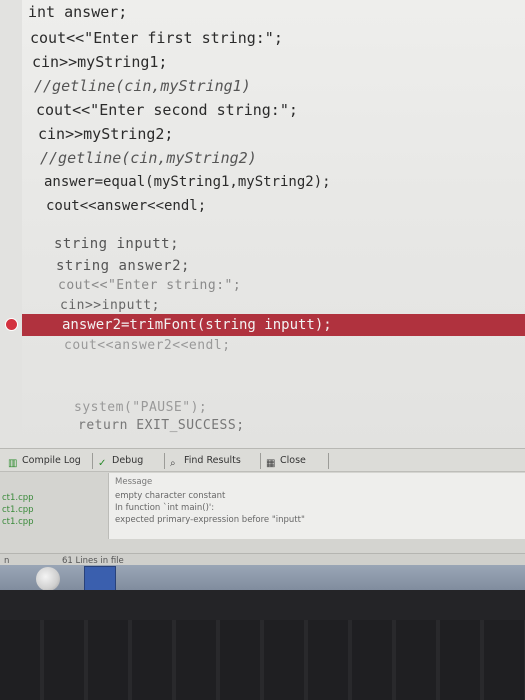  I want to click on tab-find-results: ⌕ Find Results, so click(205, 461).